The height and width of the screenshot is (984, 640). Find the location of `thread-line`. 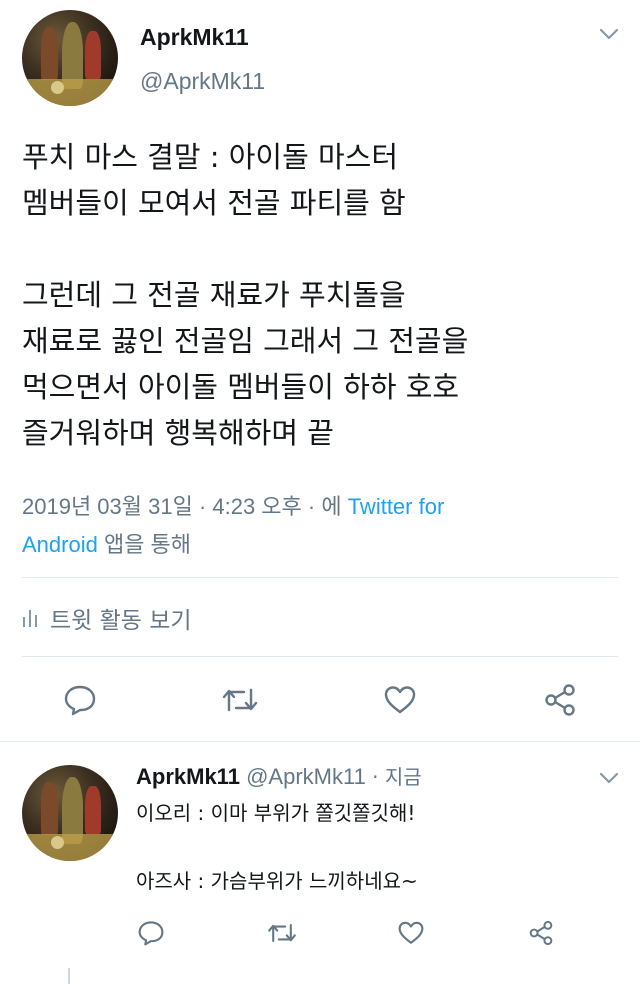

thread-line is located at coordinates (69, 976).